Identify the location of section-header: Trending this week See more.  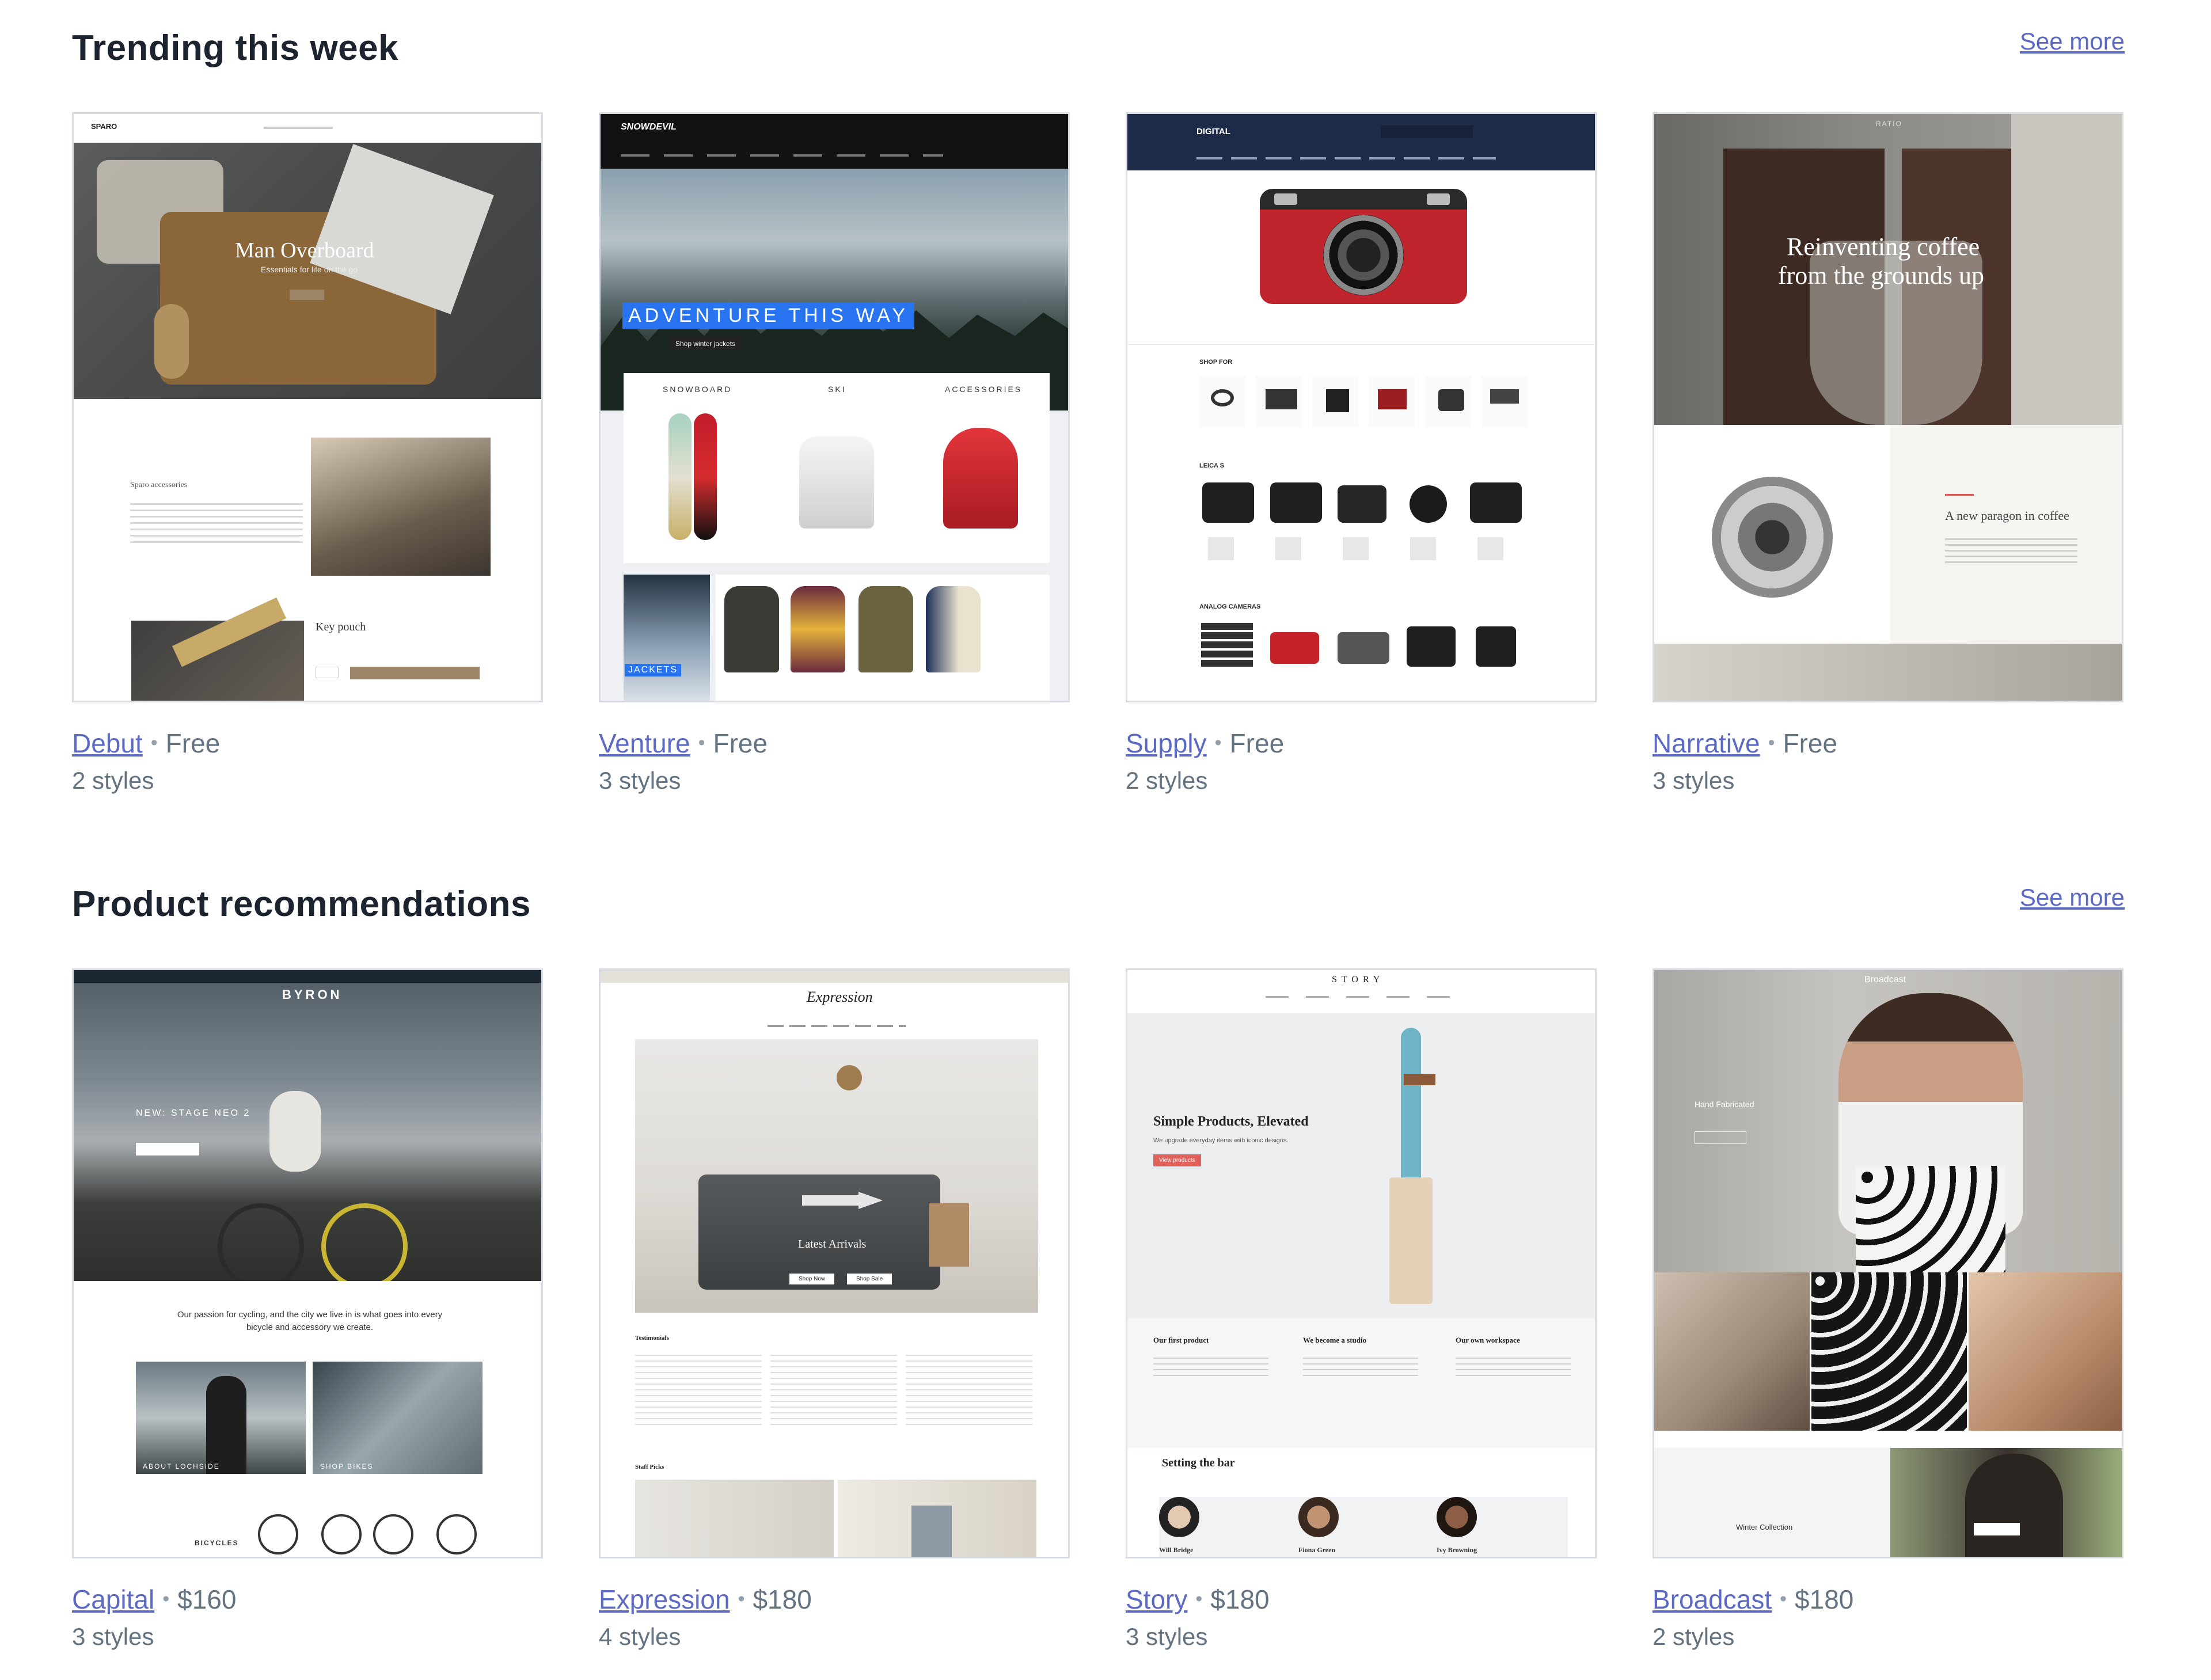
(1099, 57).